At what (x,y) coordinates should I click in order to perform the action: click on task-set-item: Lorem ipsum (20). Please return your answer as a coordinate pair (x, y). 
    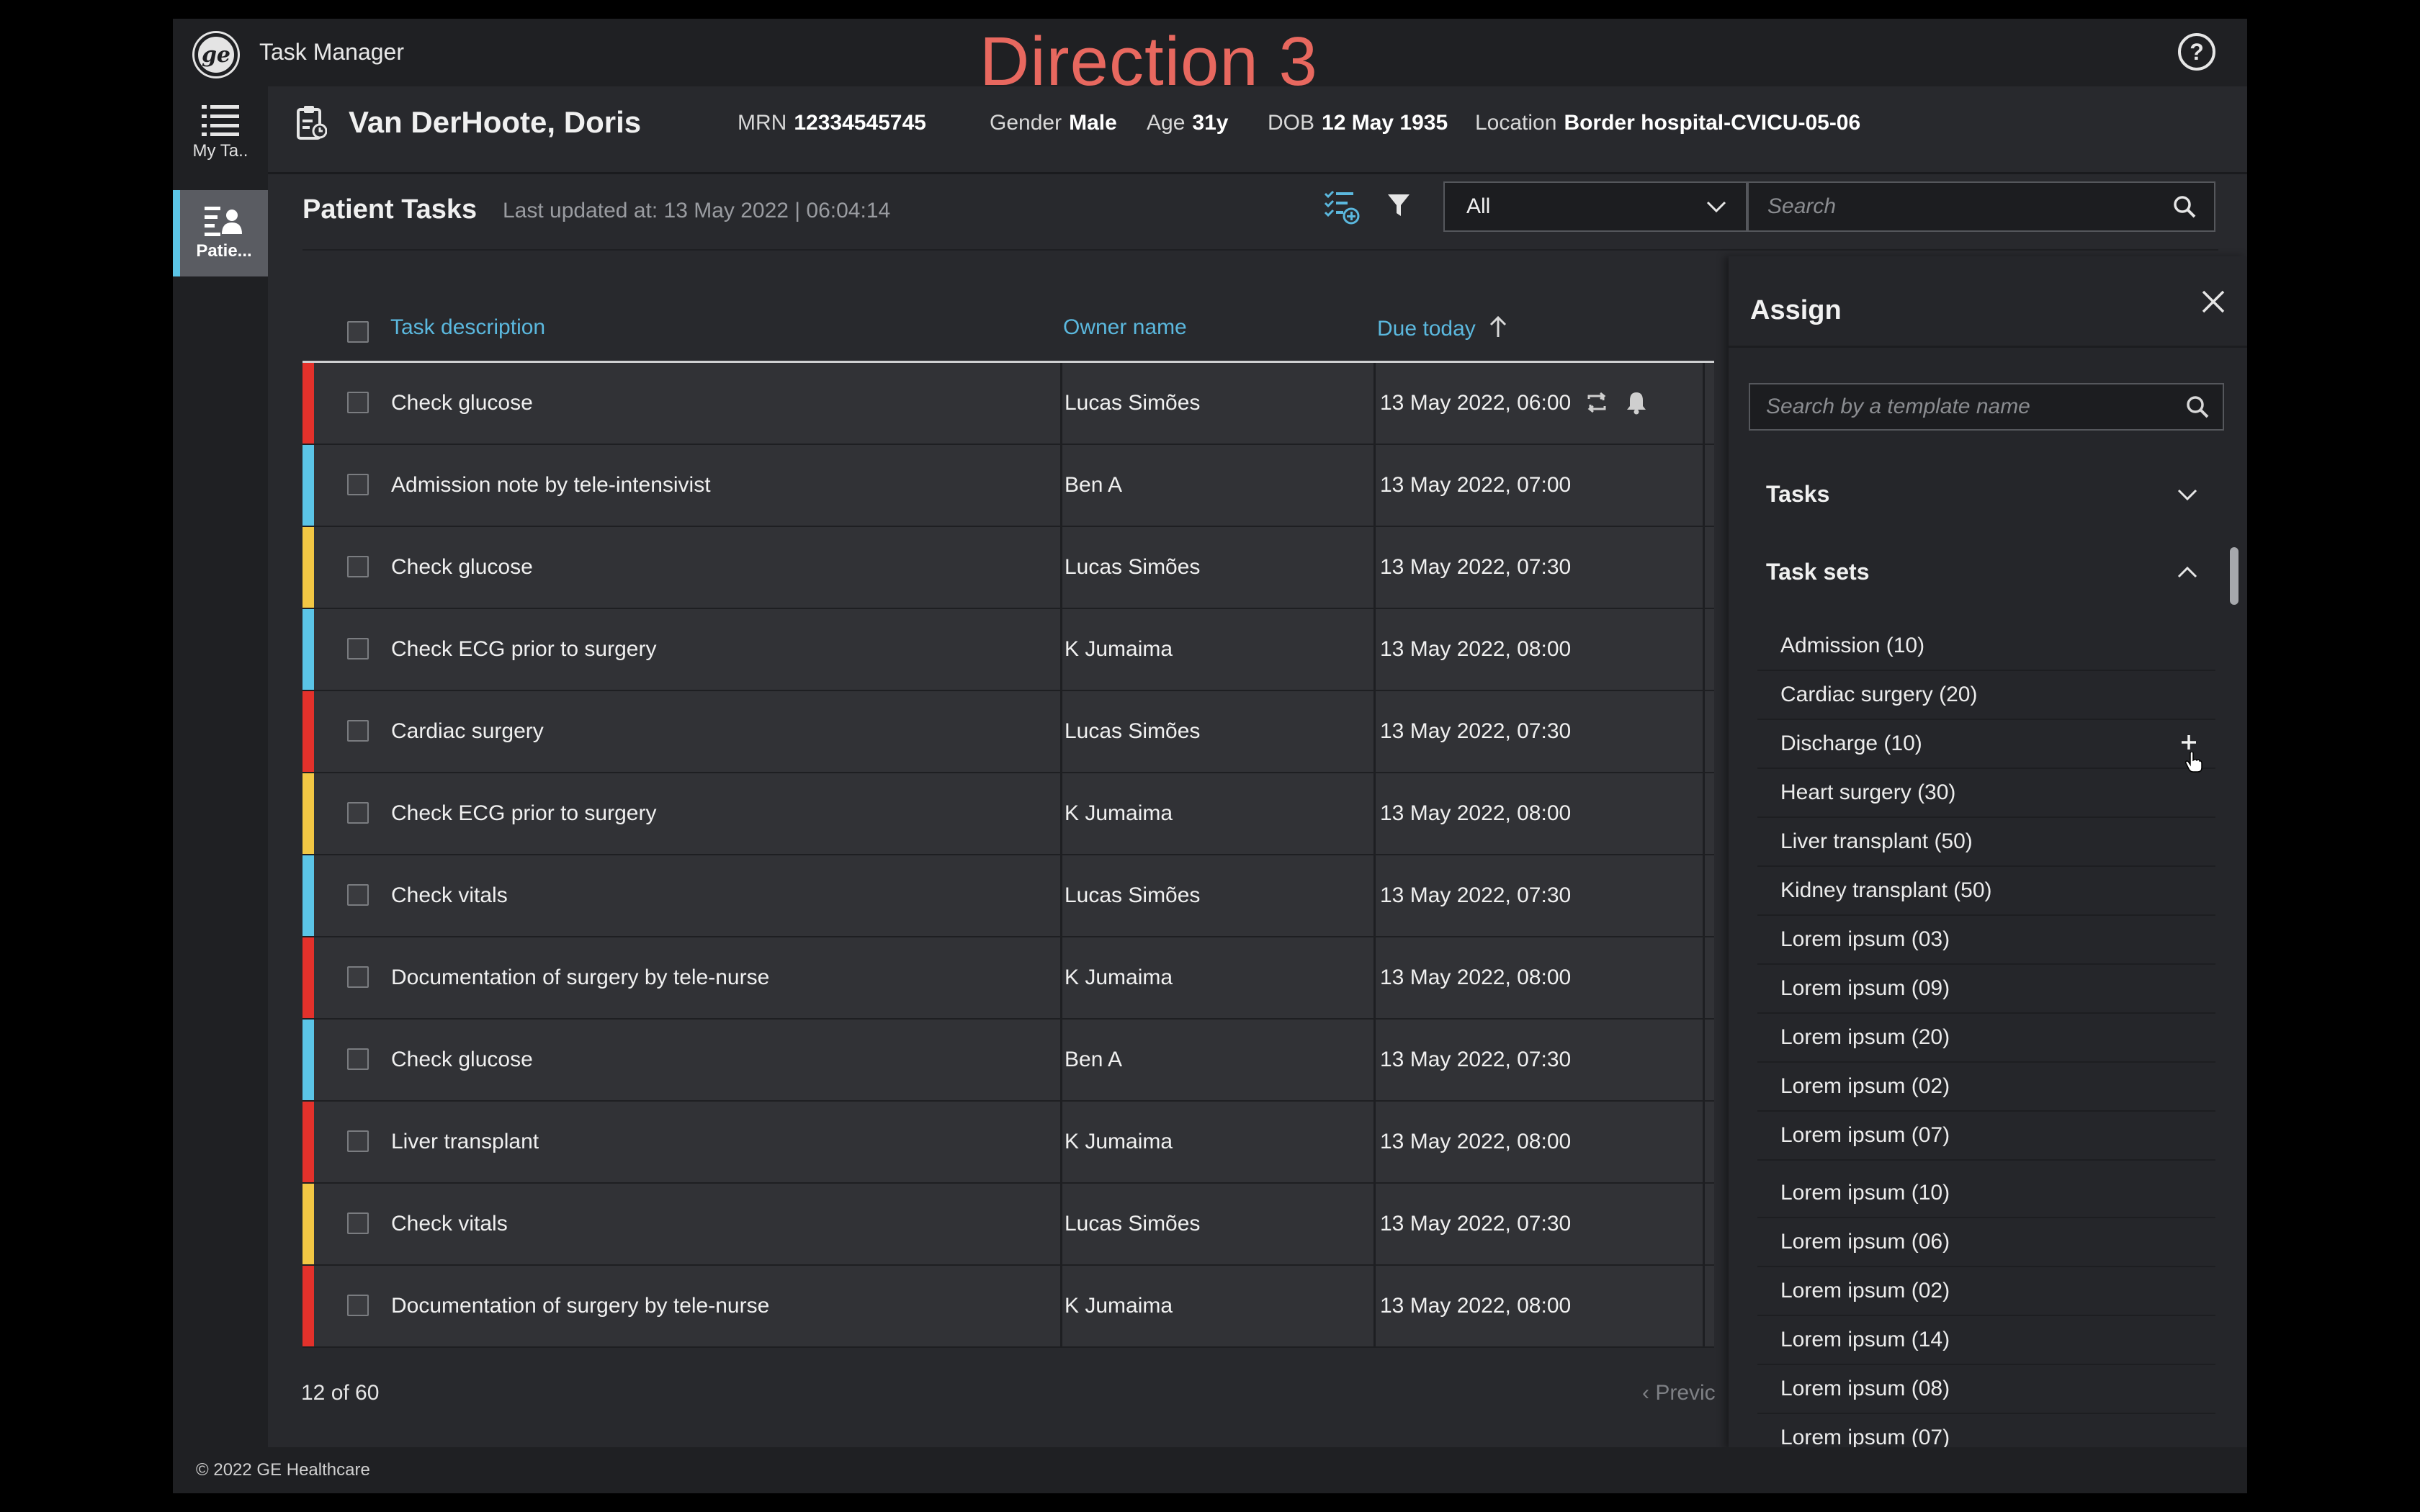
    Looking at the image, I should click on (1986, 1038).